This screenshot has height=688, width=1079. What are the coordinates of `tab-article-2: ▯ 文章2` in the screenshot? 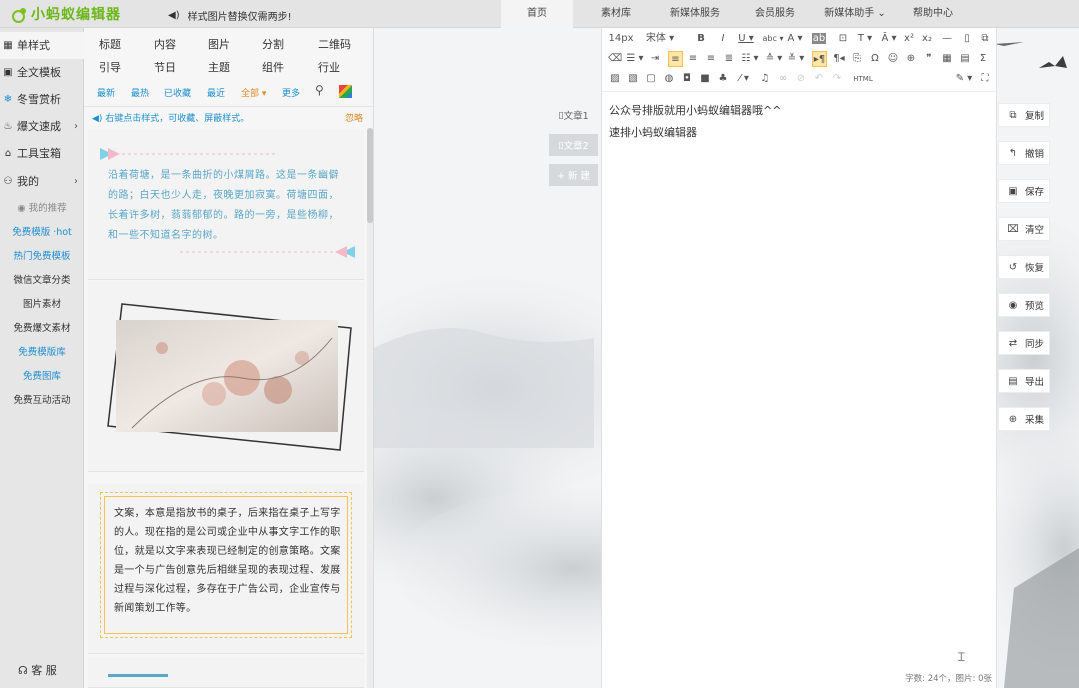 It's located at (573, 145).